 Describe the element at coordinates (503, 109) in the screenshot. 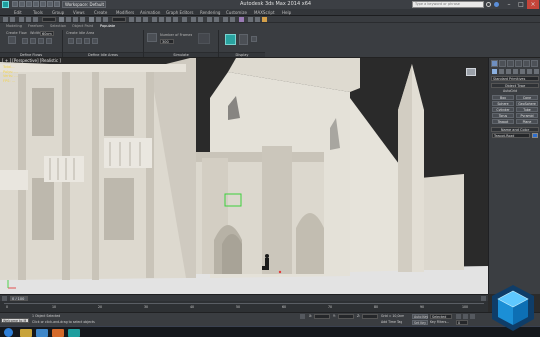

I see `object-cylinder-button: Cylinder` at that location.